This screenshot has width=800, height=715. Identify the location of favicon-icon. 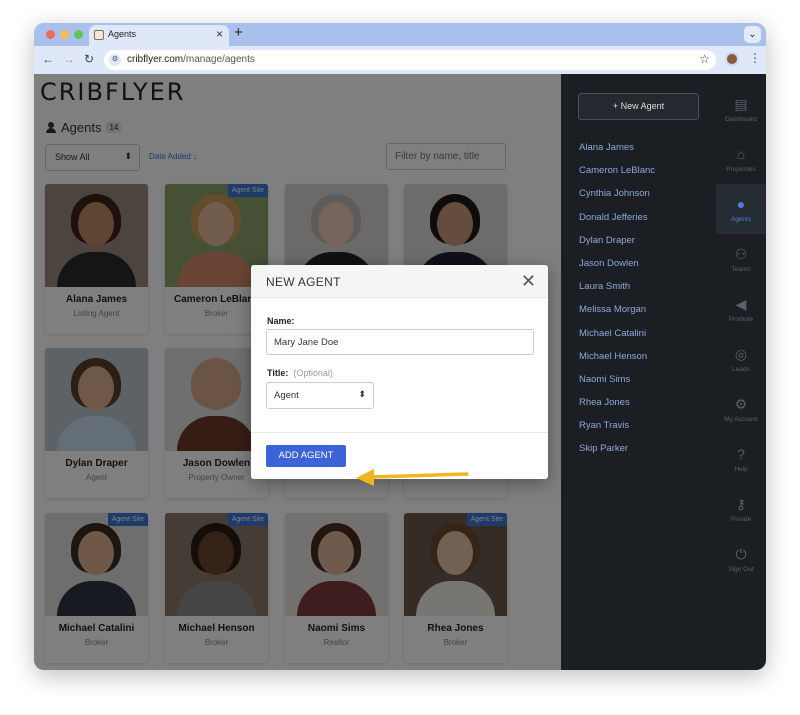
(99, 35).